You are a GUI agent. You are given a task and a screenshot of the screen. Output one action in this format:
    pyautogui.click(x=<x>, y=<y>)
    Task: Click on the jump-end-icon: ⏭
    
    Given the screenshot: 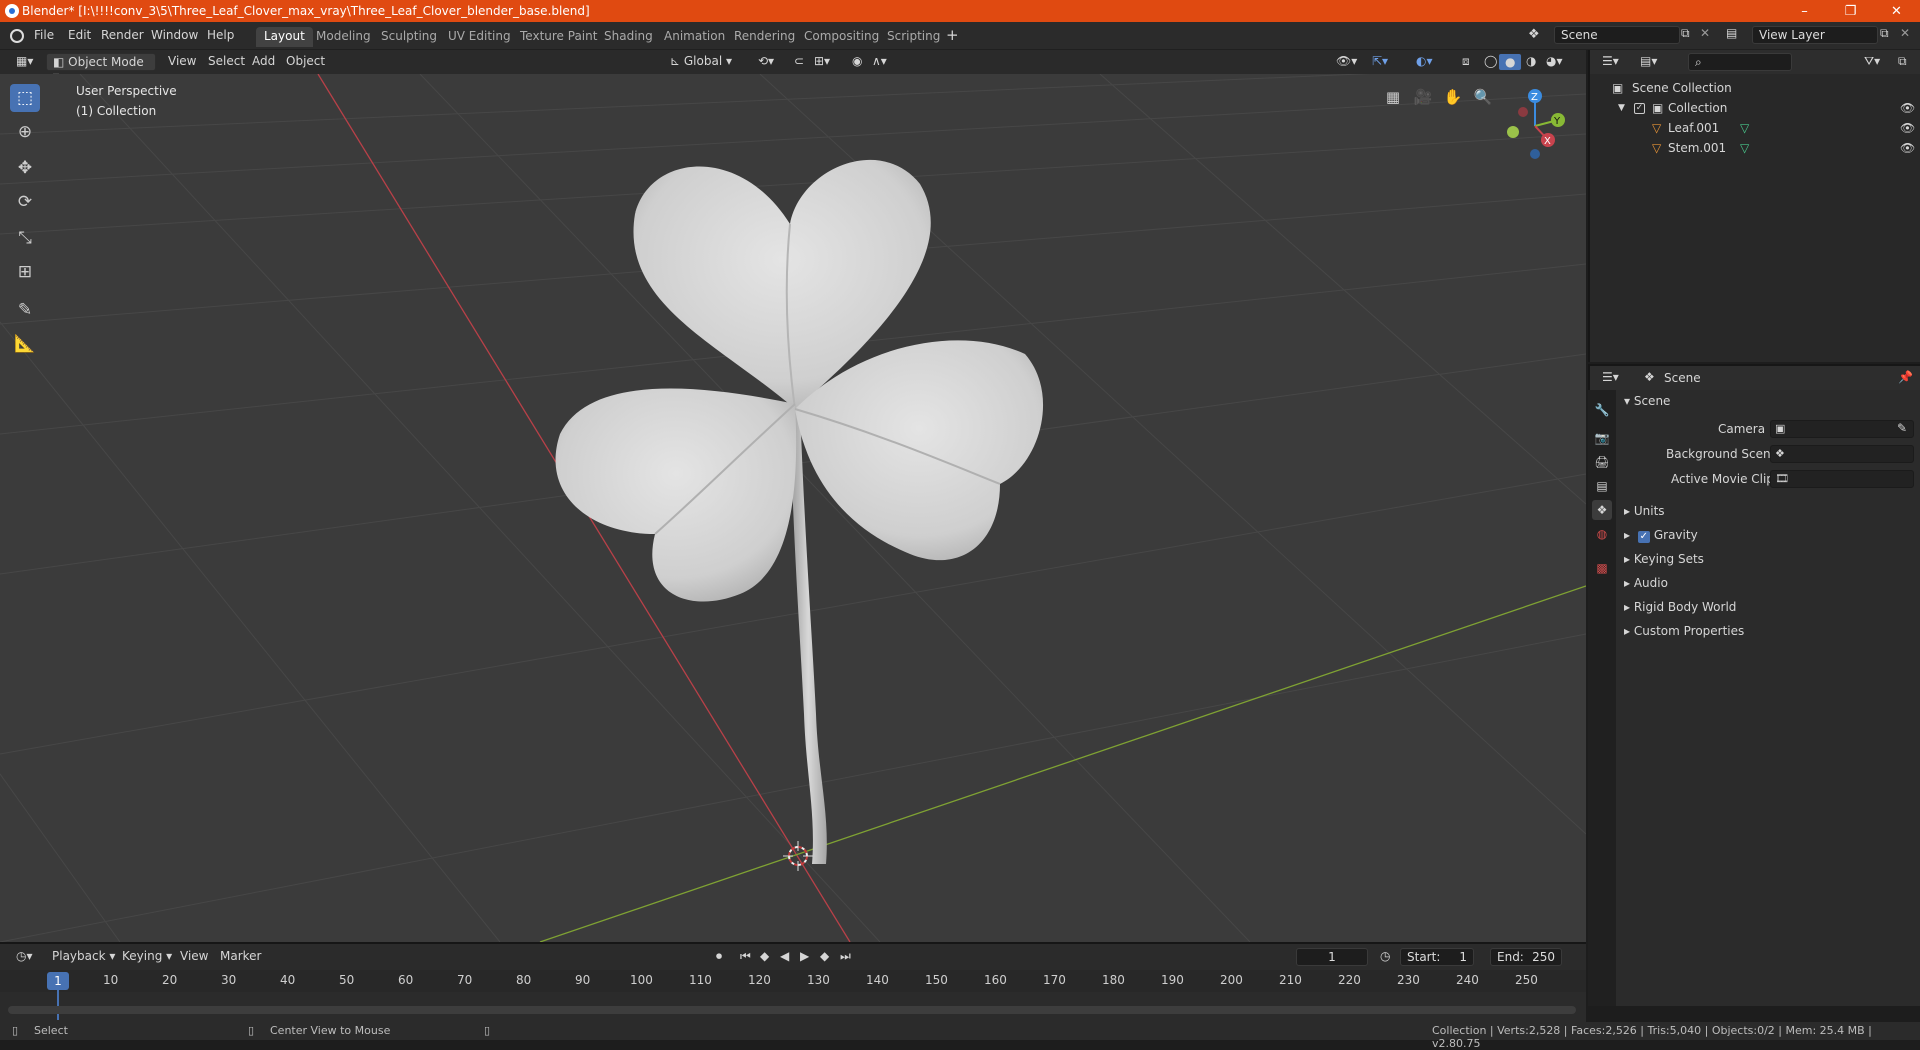 What is the action you would take?
    pyautogui.click(x=845, y=957)
    